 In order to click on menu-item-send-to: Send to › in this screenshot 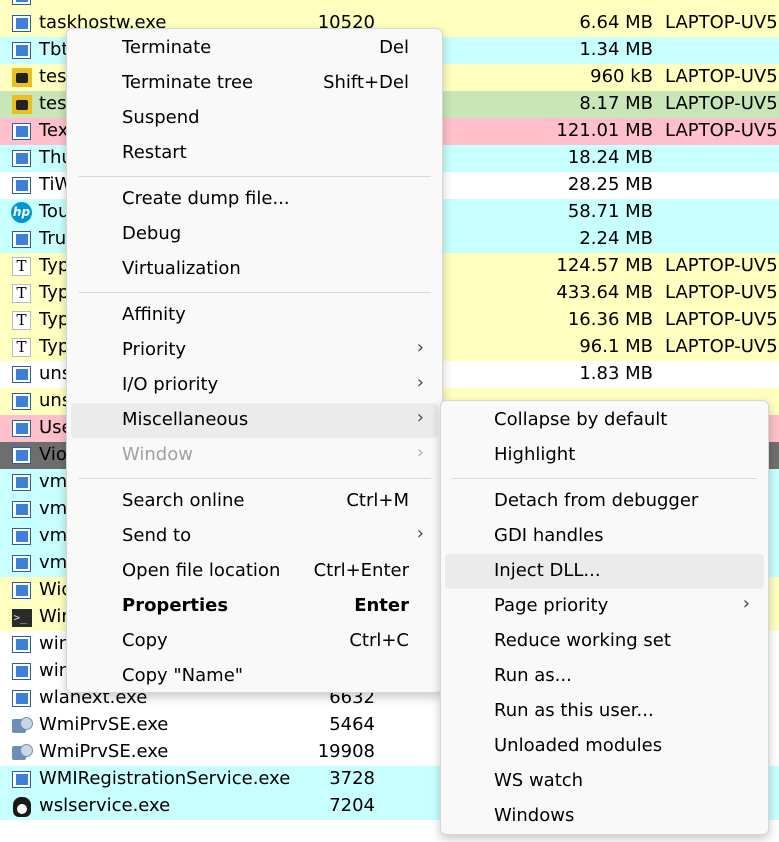, I will do `click(254, 536)`.